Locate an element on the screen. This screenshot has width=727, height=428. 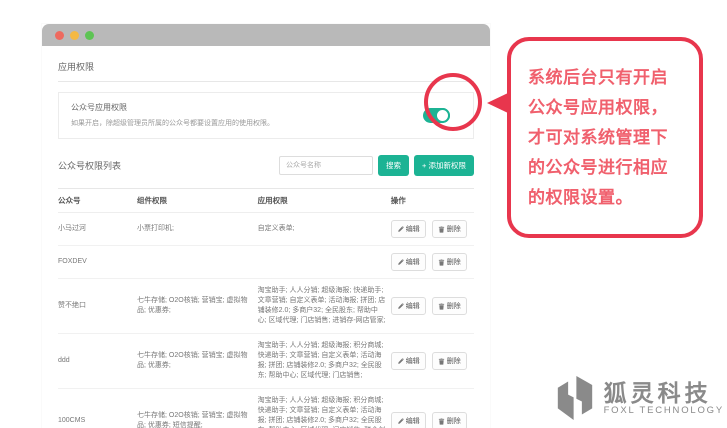
maximize-window-icon is located at coordinates (89, 35).